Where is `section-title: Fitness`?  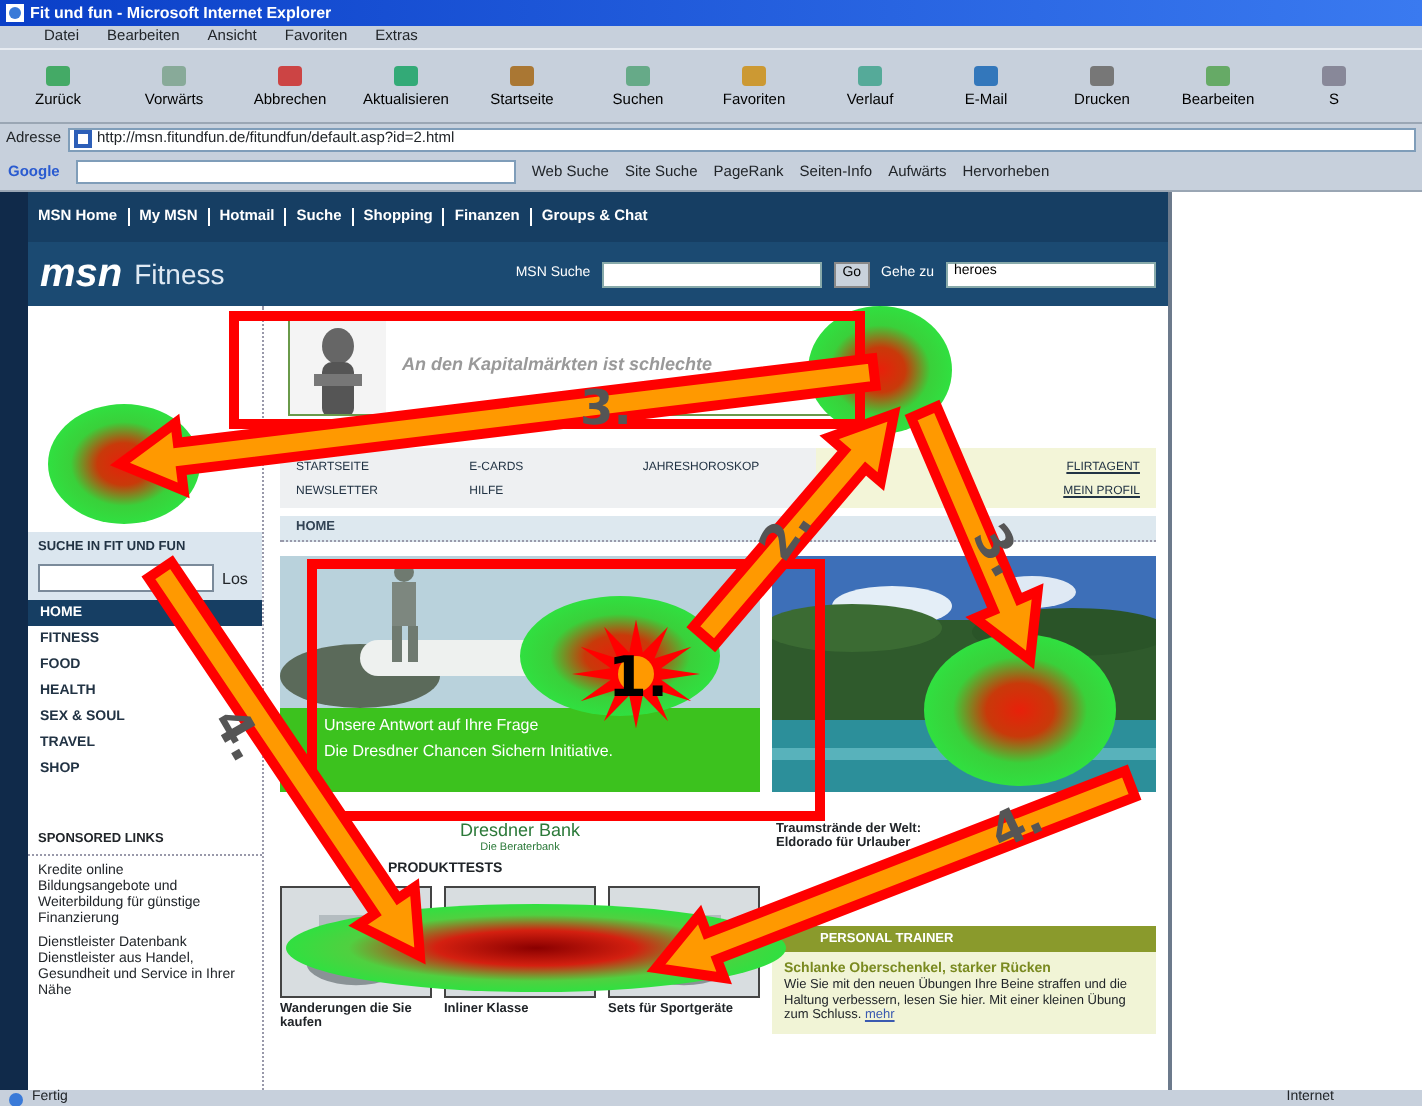
section-title: Fitness is located at coordinates (179, 274).